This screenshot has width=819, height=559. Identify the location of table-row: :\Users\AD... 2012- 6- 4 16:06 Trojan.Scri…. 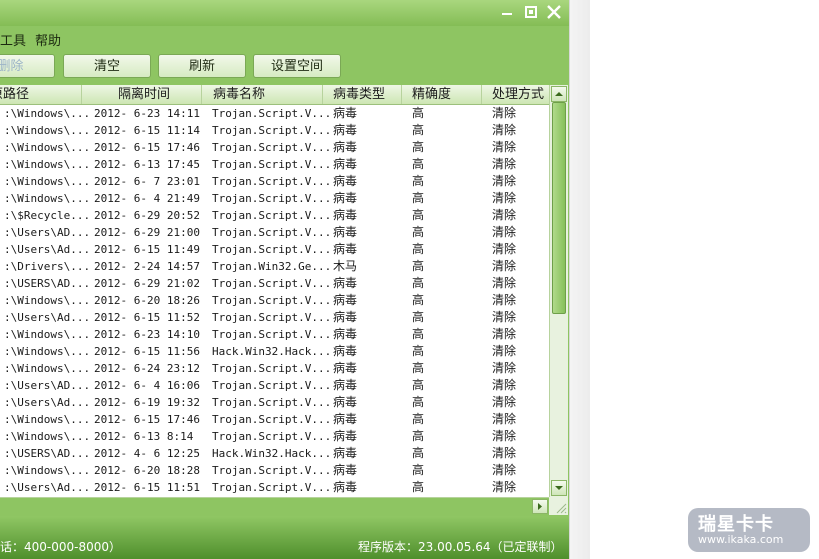
(274, 385).